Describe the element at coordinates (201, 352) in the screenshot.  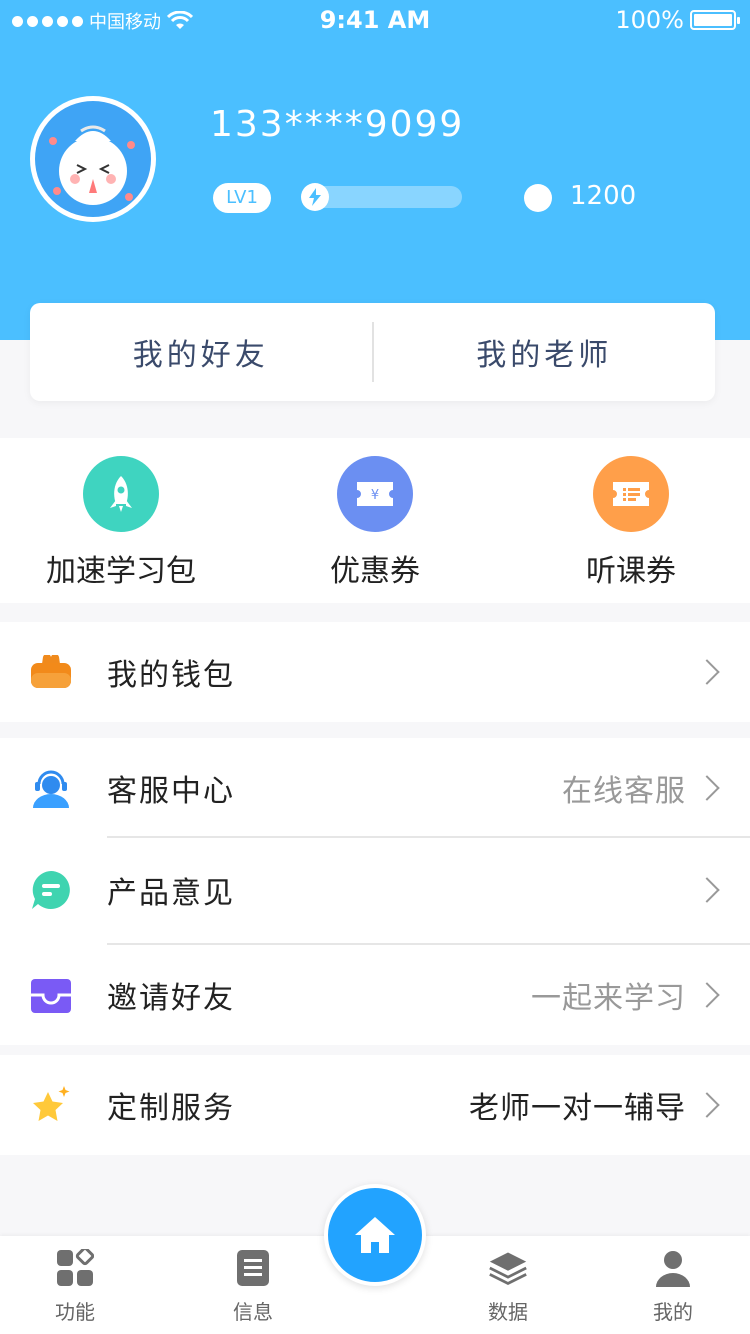
I see `my-friends-button: 我的好友` at that location.